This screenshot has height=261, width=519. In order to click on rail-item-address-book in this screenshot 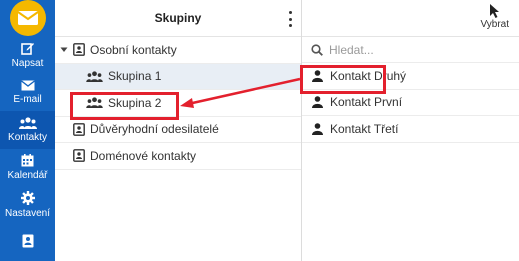, I will do `click(27, 242)`.